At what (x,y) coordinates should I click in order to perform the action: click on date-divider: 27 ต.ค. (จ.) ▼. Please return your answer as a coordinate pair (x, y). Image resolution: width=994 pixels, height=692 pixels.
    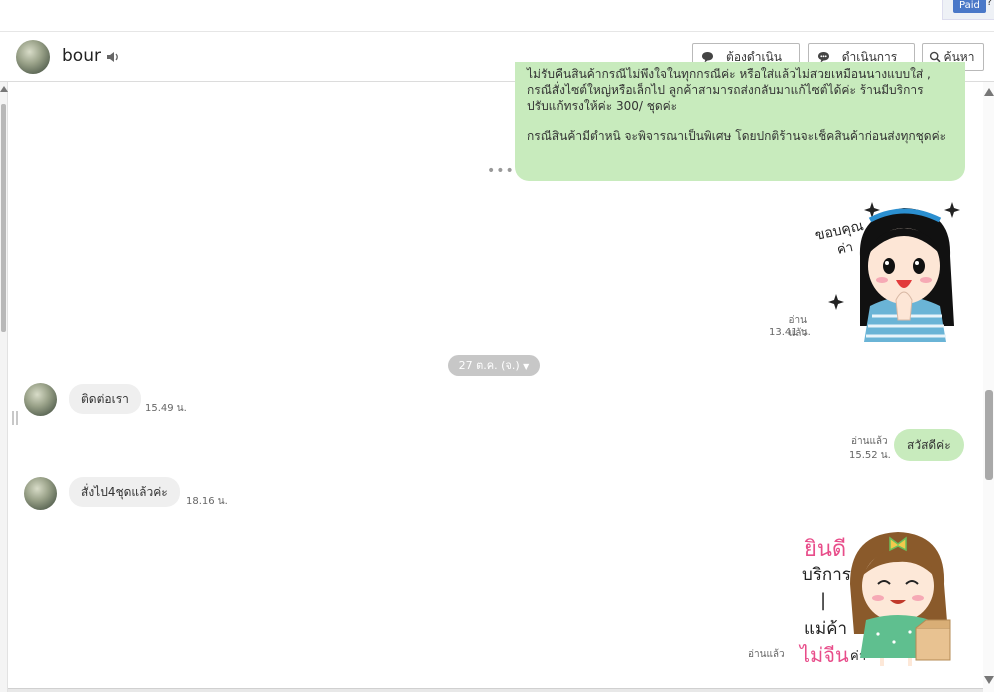
    Looking at the image, I should click on (494, 365).